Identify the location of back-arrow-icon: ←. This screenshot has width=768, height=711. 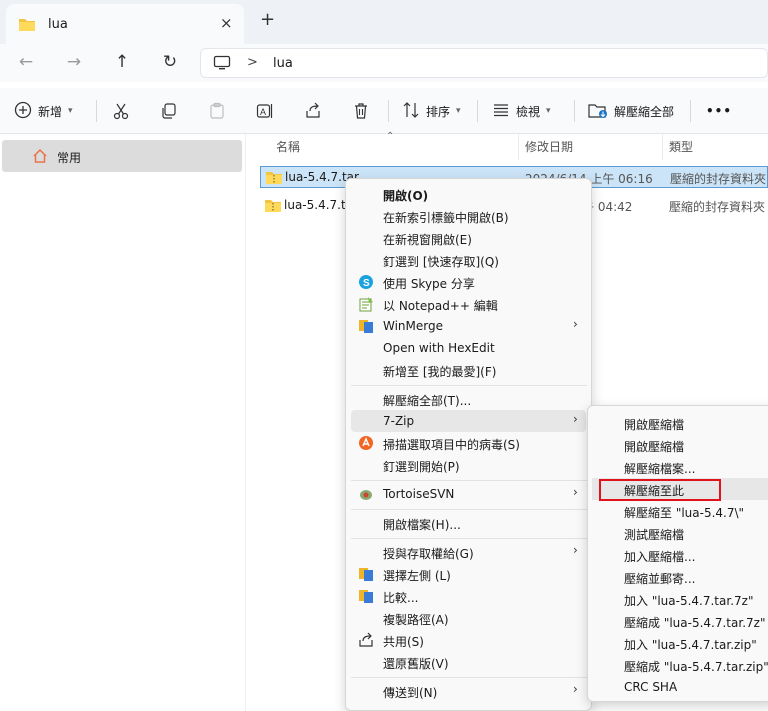
(26, 63).